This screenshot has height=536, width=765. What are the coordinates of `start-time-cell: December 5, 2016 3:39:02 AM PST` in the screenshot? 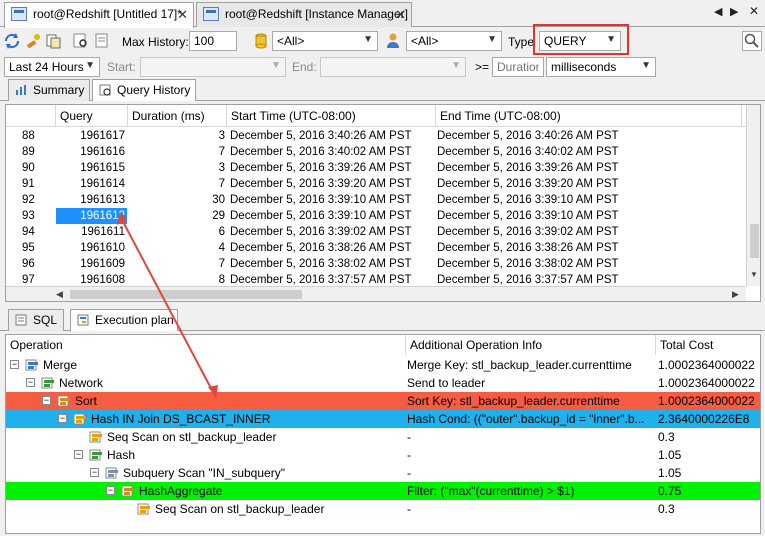 It's located at (332, 232).